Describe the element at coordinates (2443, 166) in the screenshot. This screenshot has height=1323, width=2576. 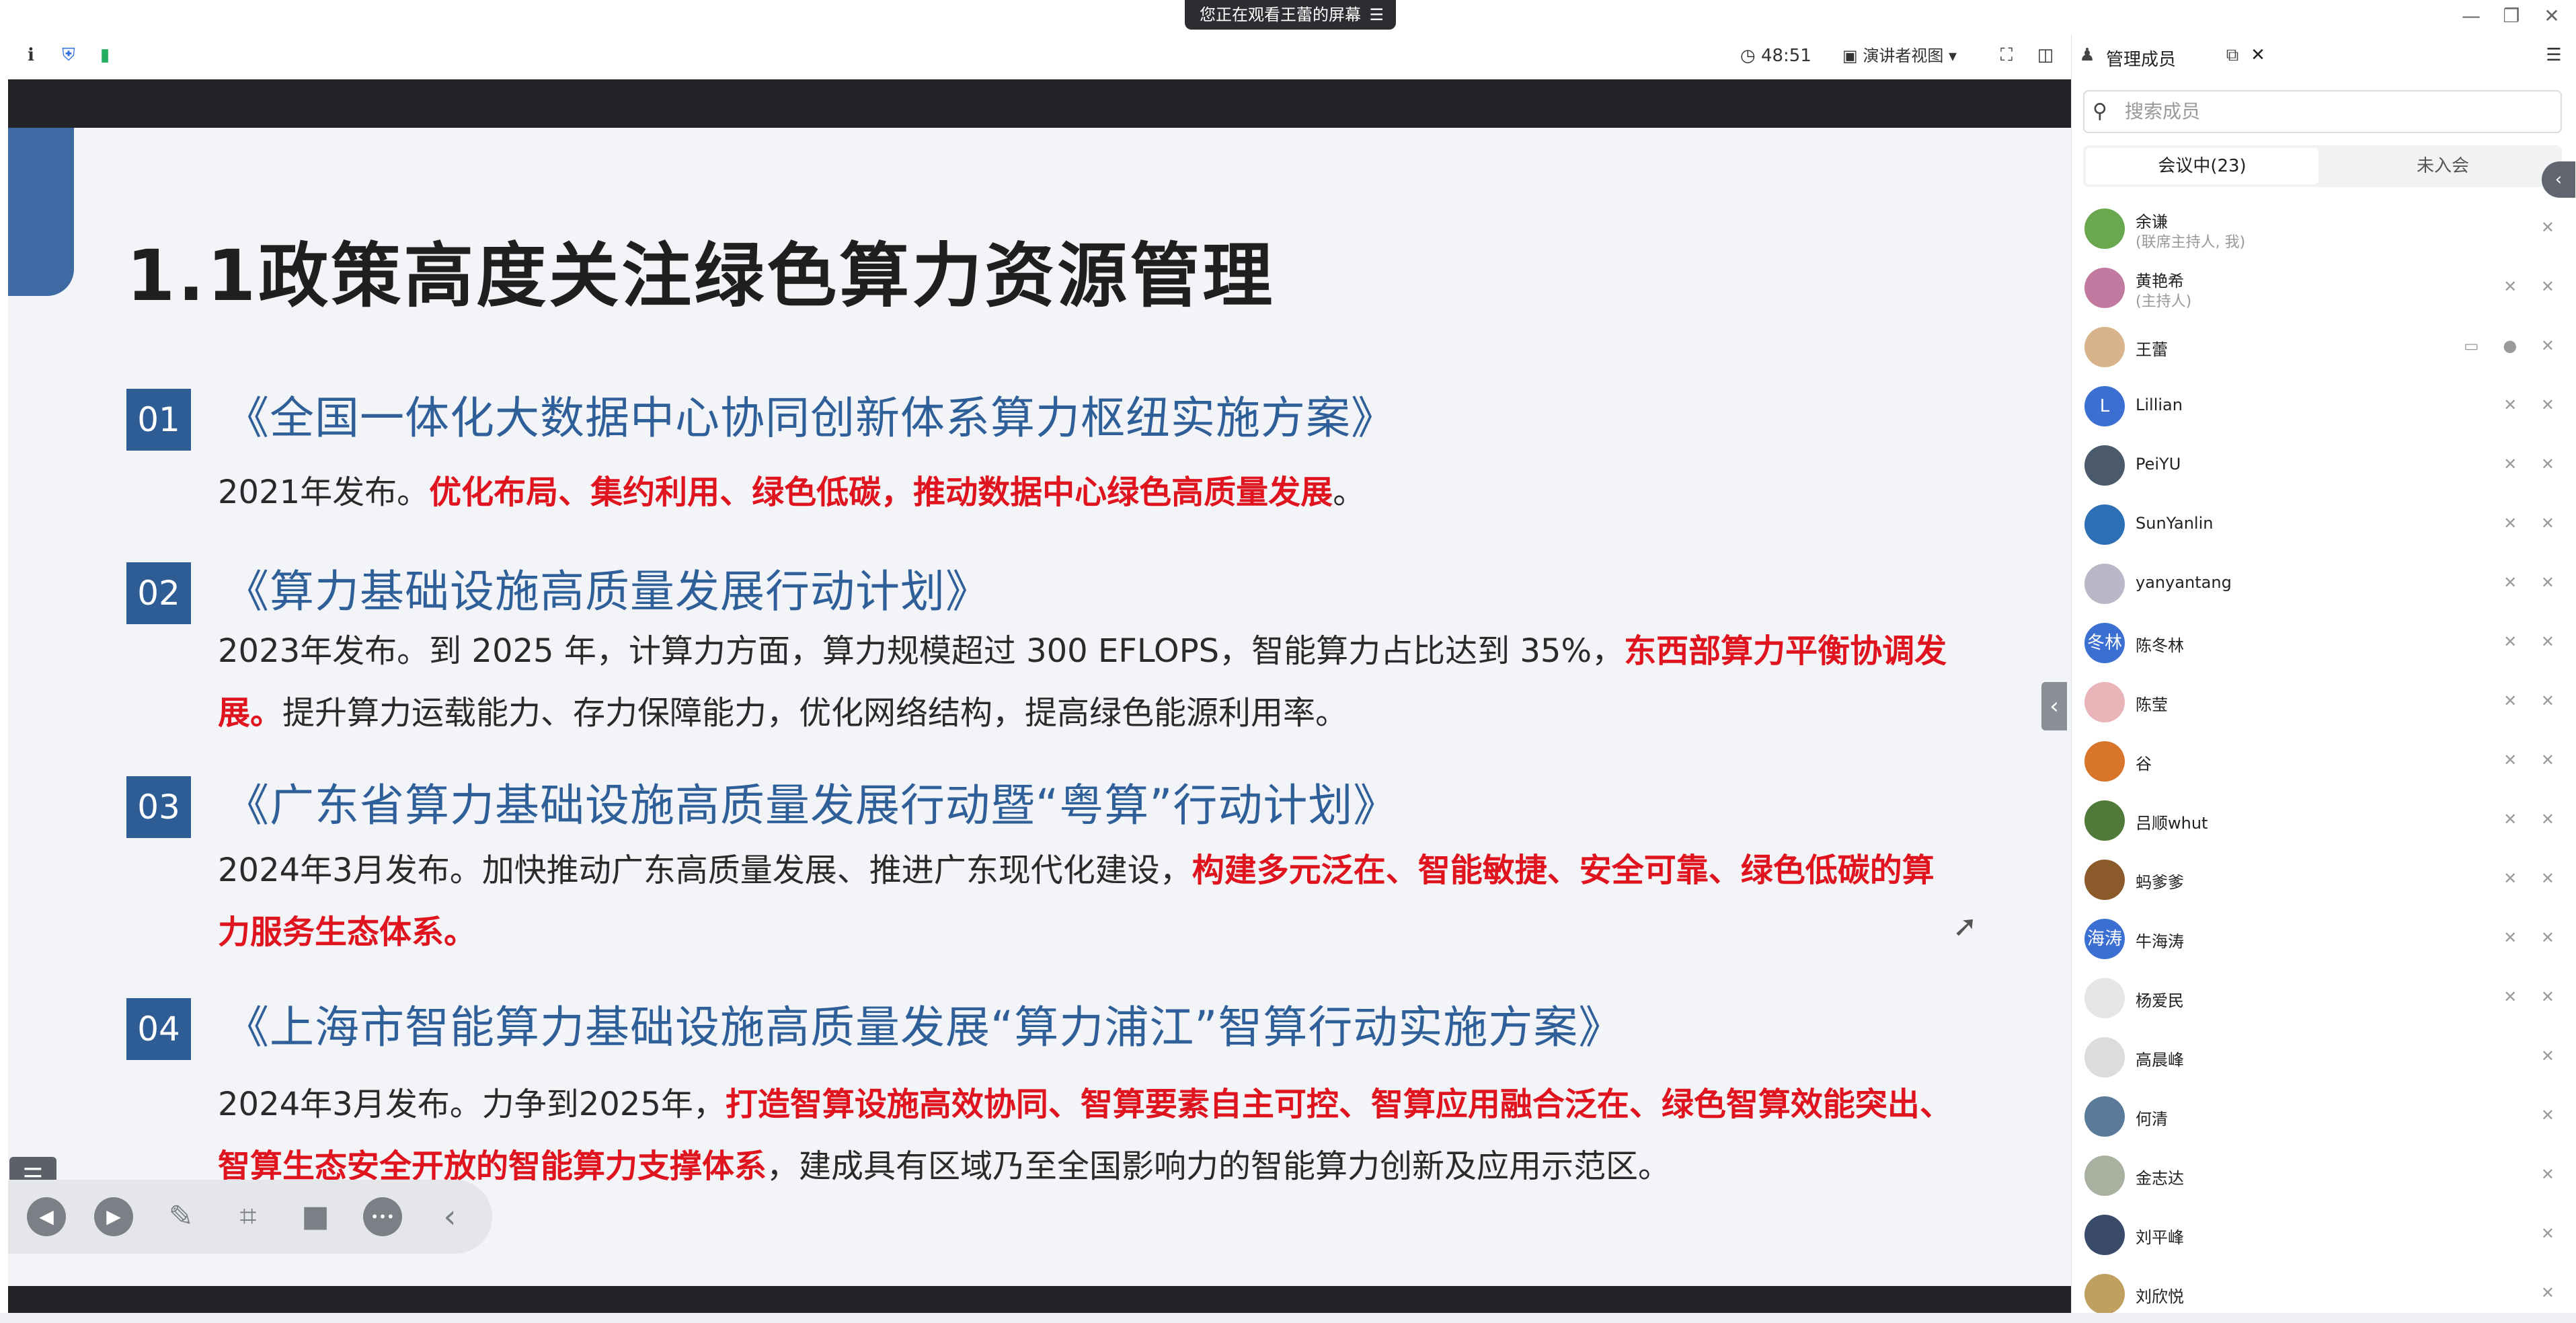
I see `tab-not-joined: 未入会` at that location.